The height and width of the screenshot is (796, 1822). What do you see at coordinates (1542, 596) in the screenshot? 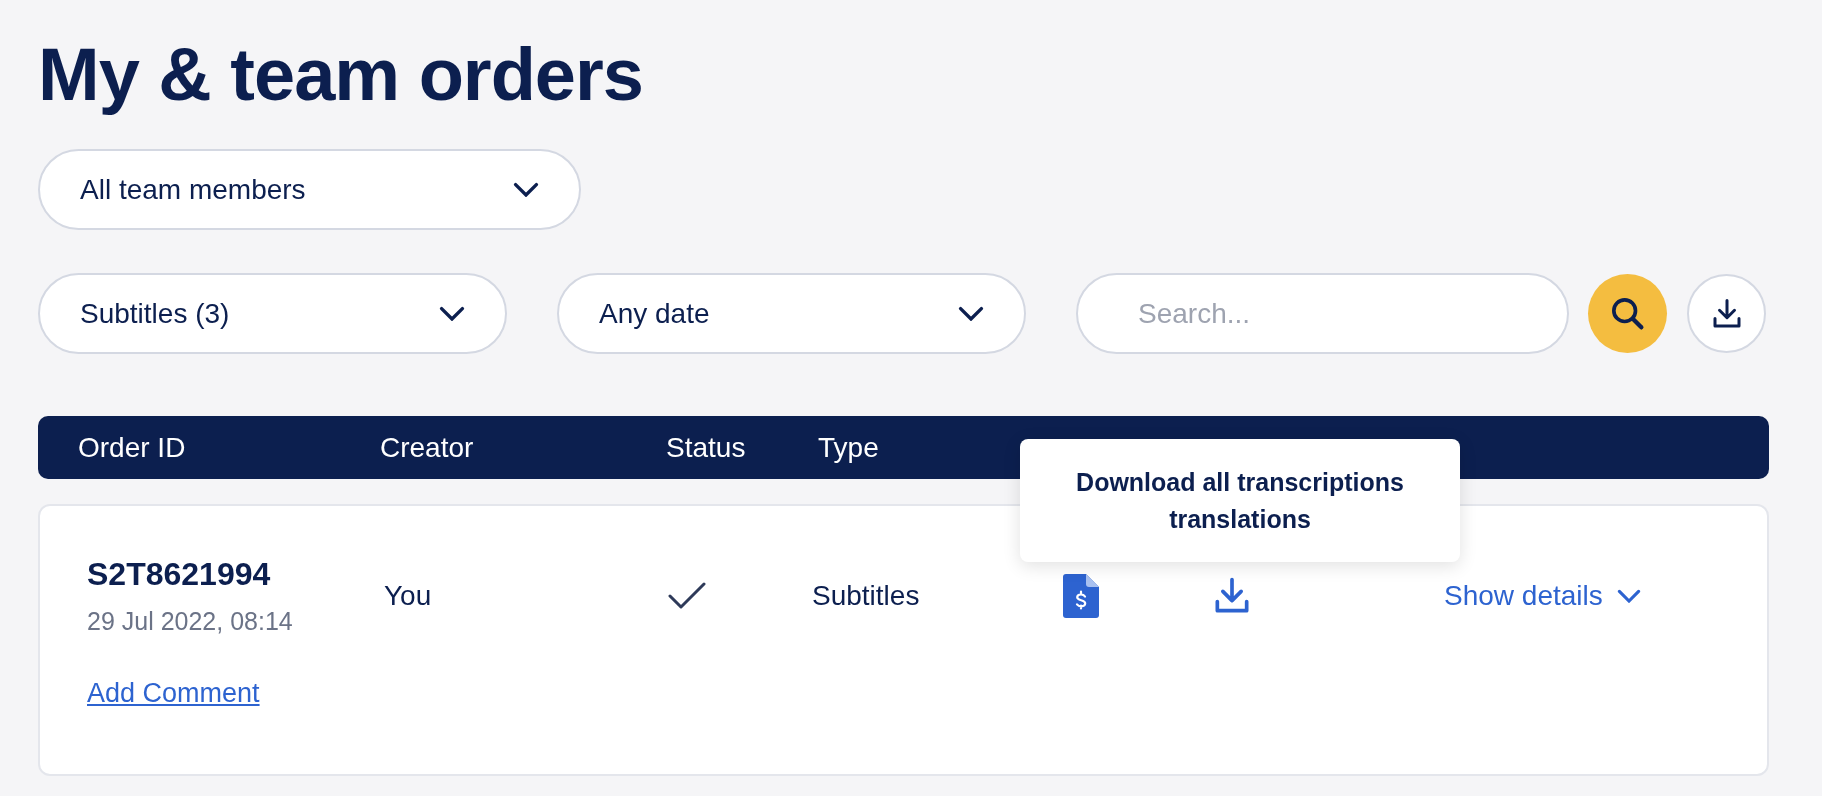
I see `show-details-link: Show details` at bounding box center [1542, 596].